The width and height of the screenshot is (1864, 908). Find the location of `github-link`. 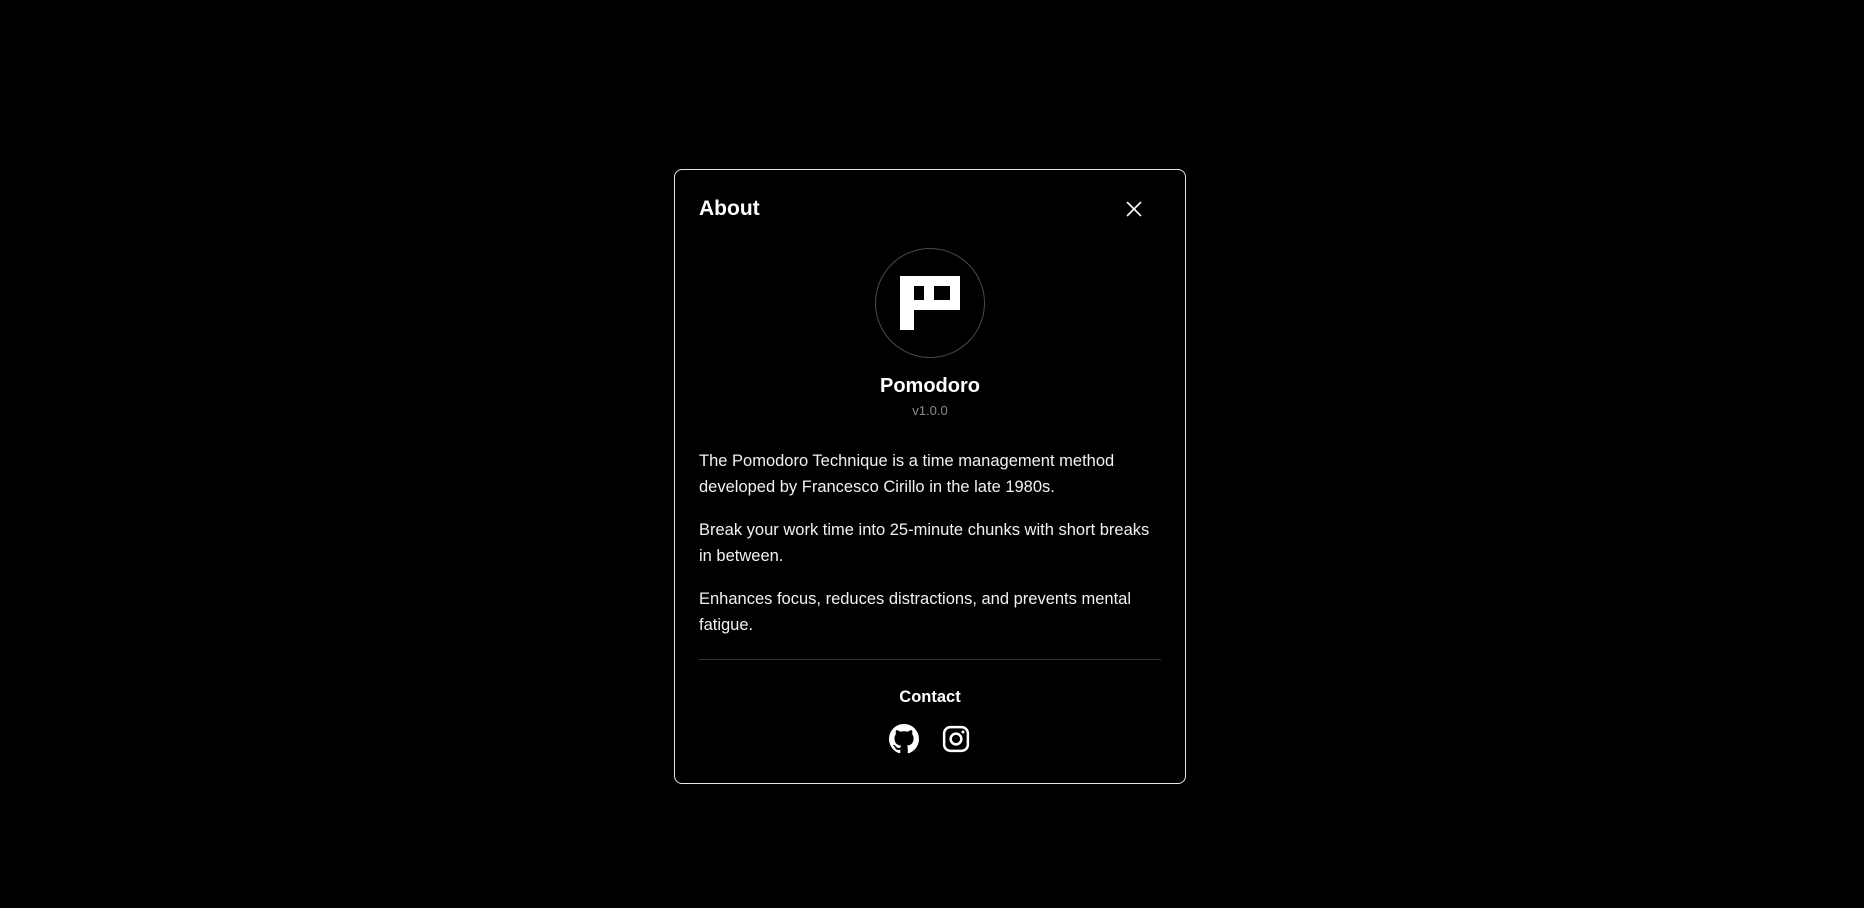

github-link is located at coordinates (904, 739).